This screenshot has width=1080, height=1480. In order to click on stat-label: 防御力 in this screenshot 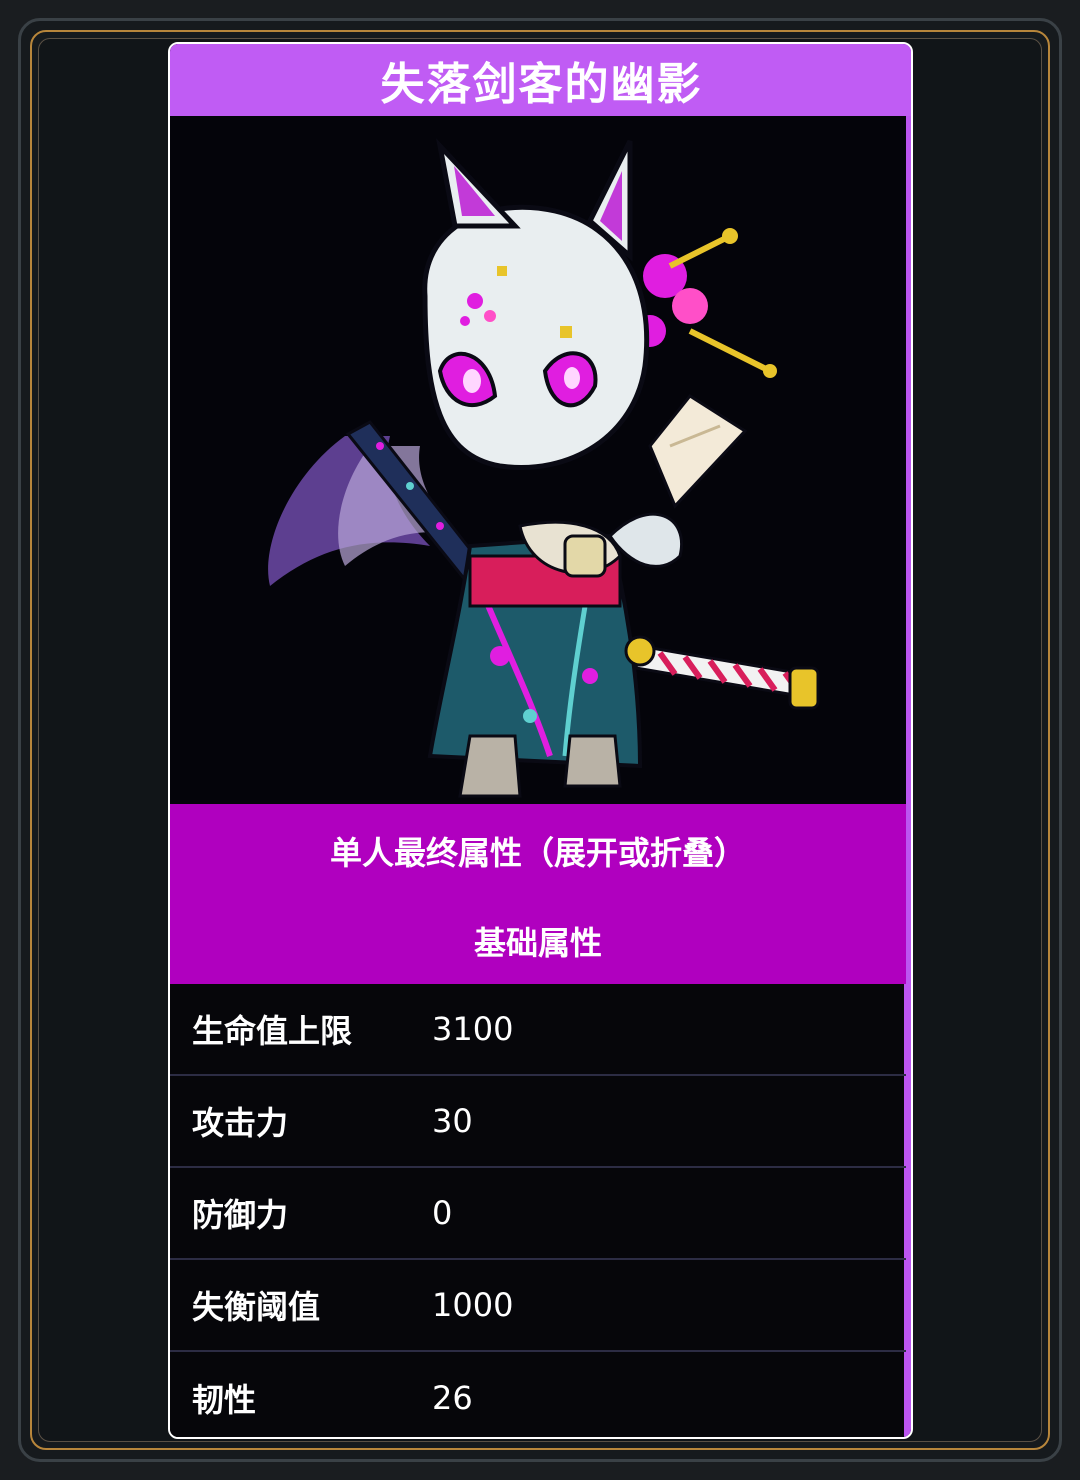, I will do `click(240, 1215)`.